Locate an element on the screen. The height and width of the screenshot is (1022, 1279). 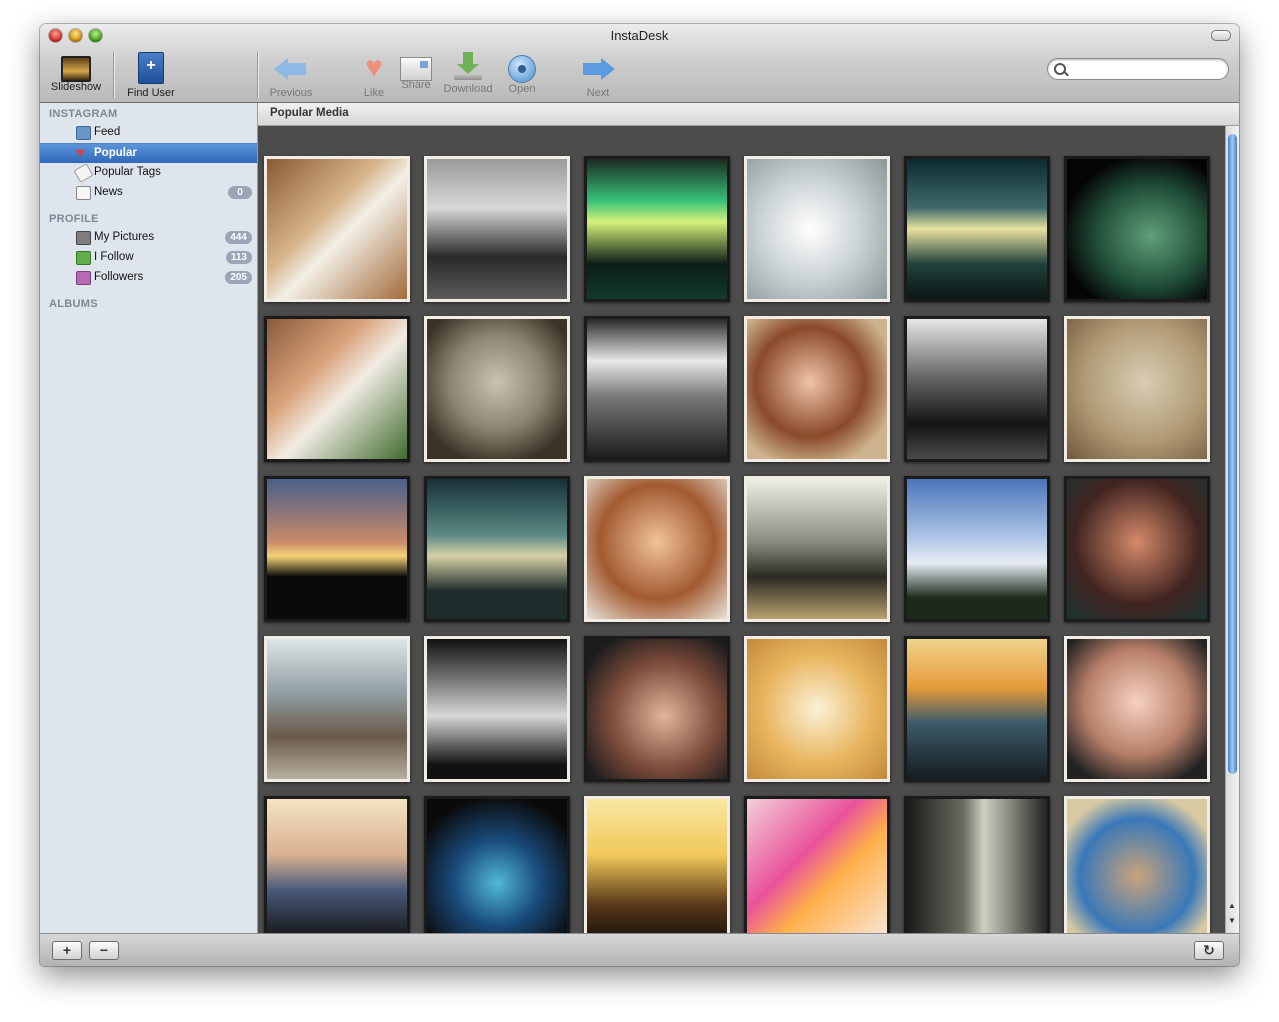
sidebar-item-label: My Pictures is located at coordinates (124, 237).